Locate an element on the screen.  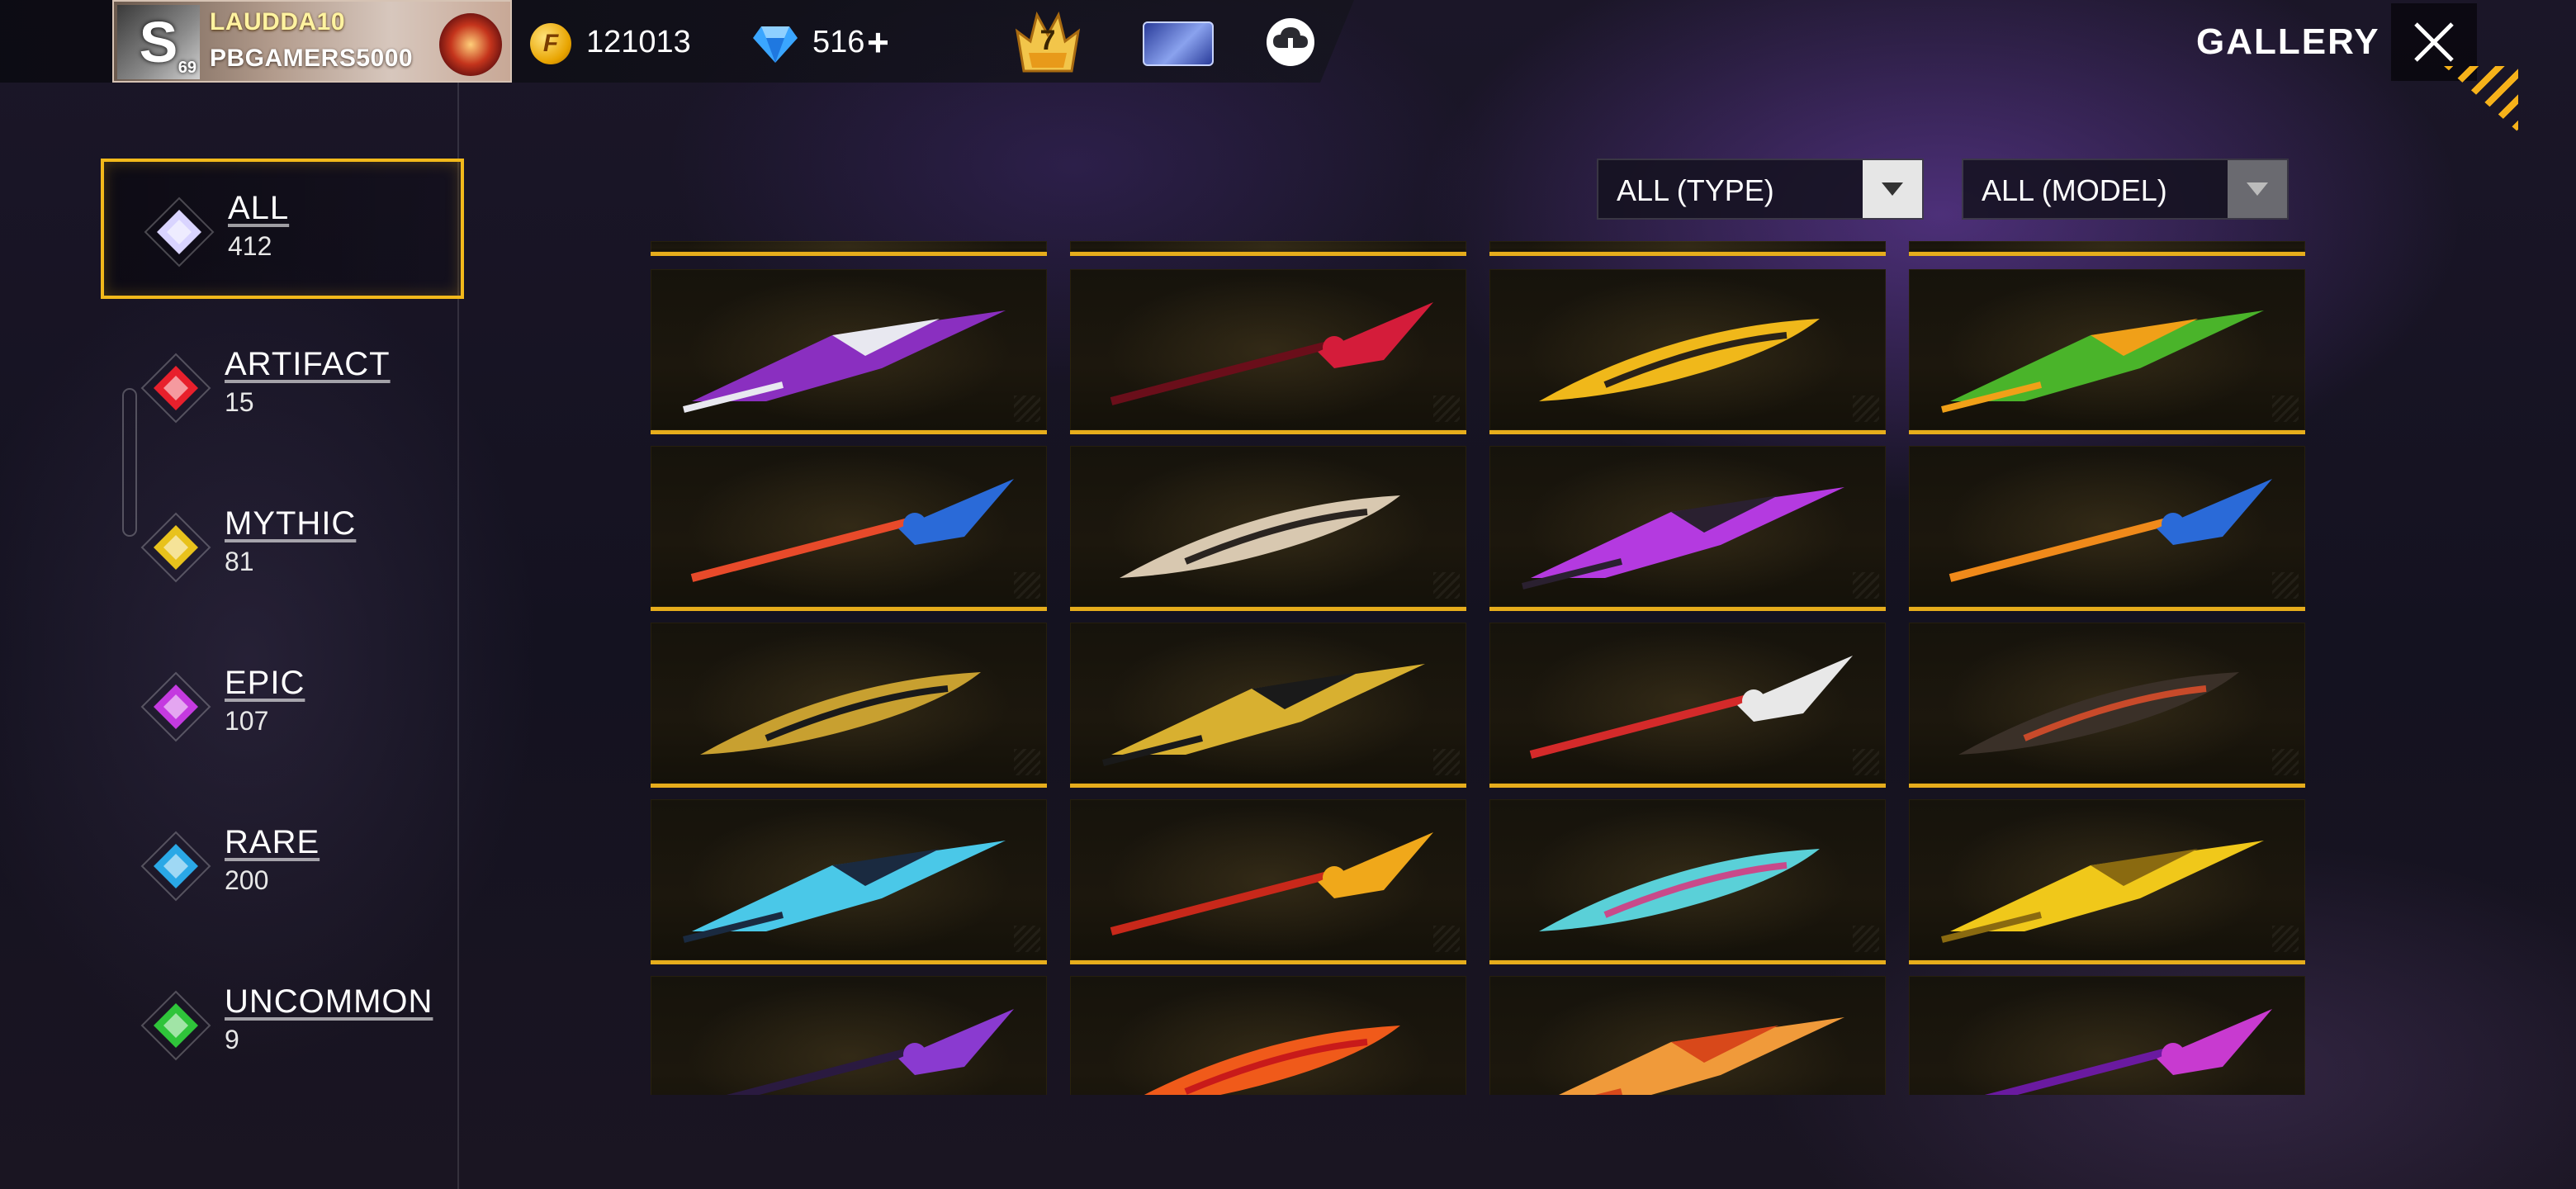
fire-katana-icon is located at coordinates (1271, 884).